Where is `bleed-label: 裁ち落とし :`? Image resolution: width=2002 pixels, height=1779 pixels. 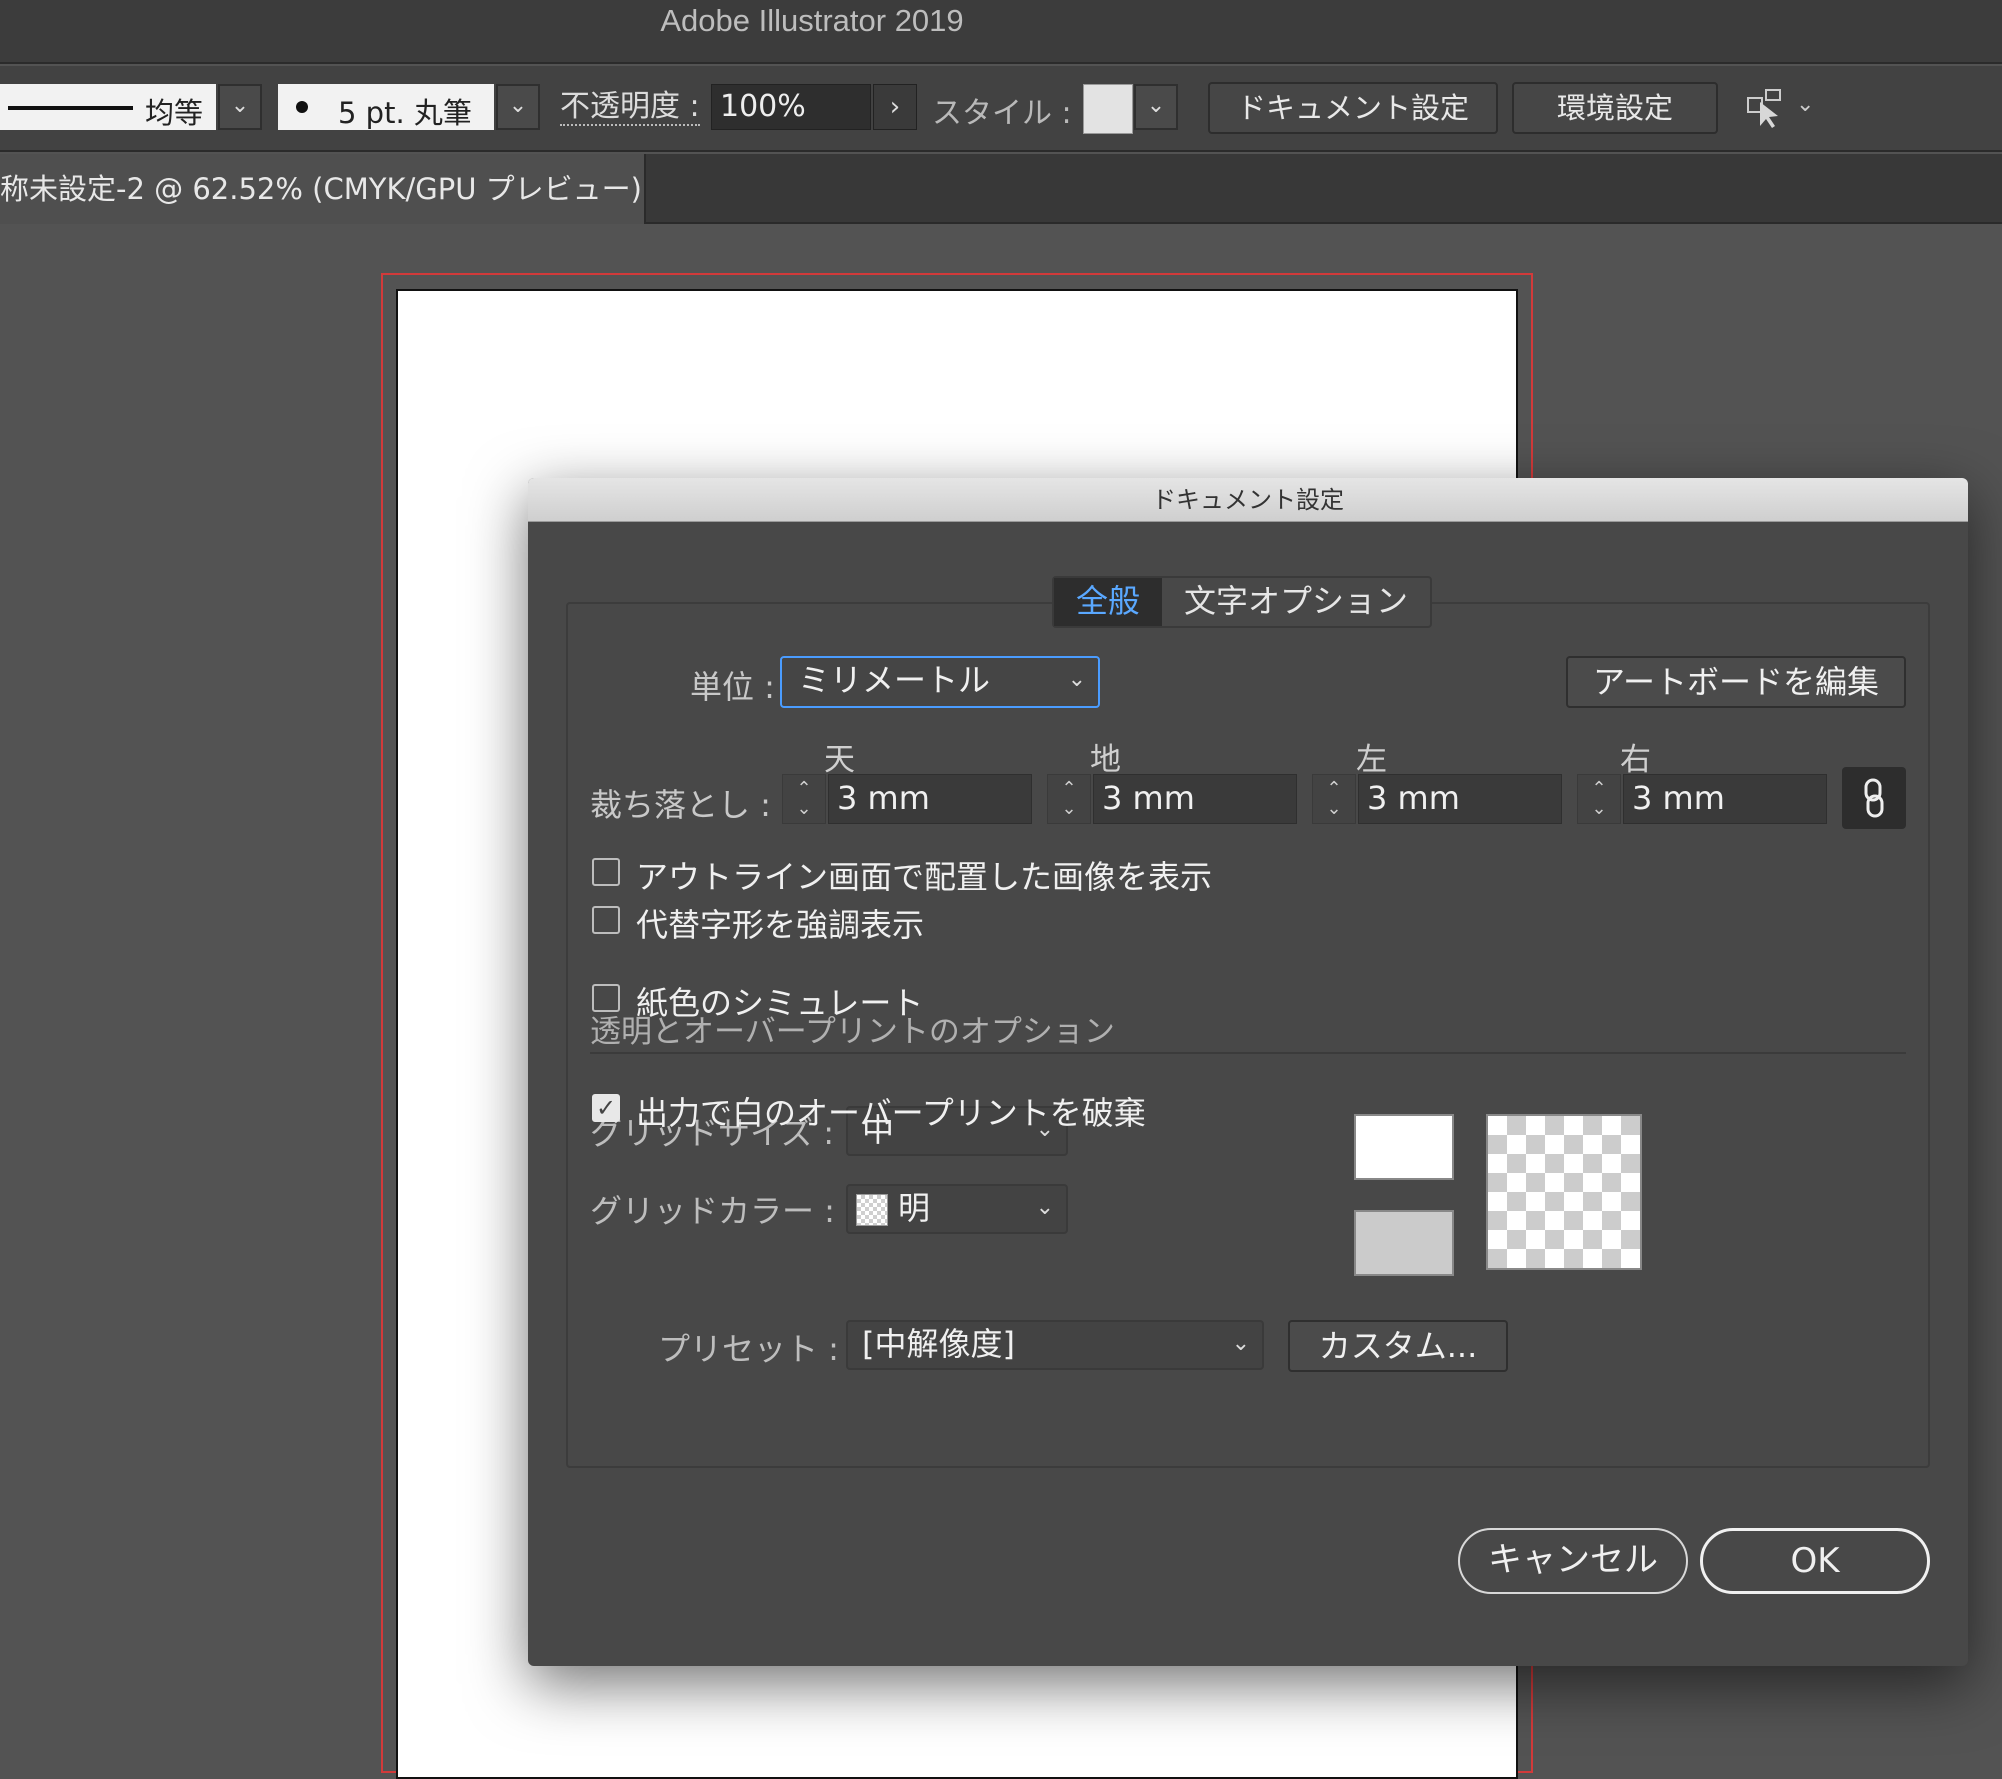 bleed-label: 裁ち落とし : is located at coordinates (680, 805).